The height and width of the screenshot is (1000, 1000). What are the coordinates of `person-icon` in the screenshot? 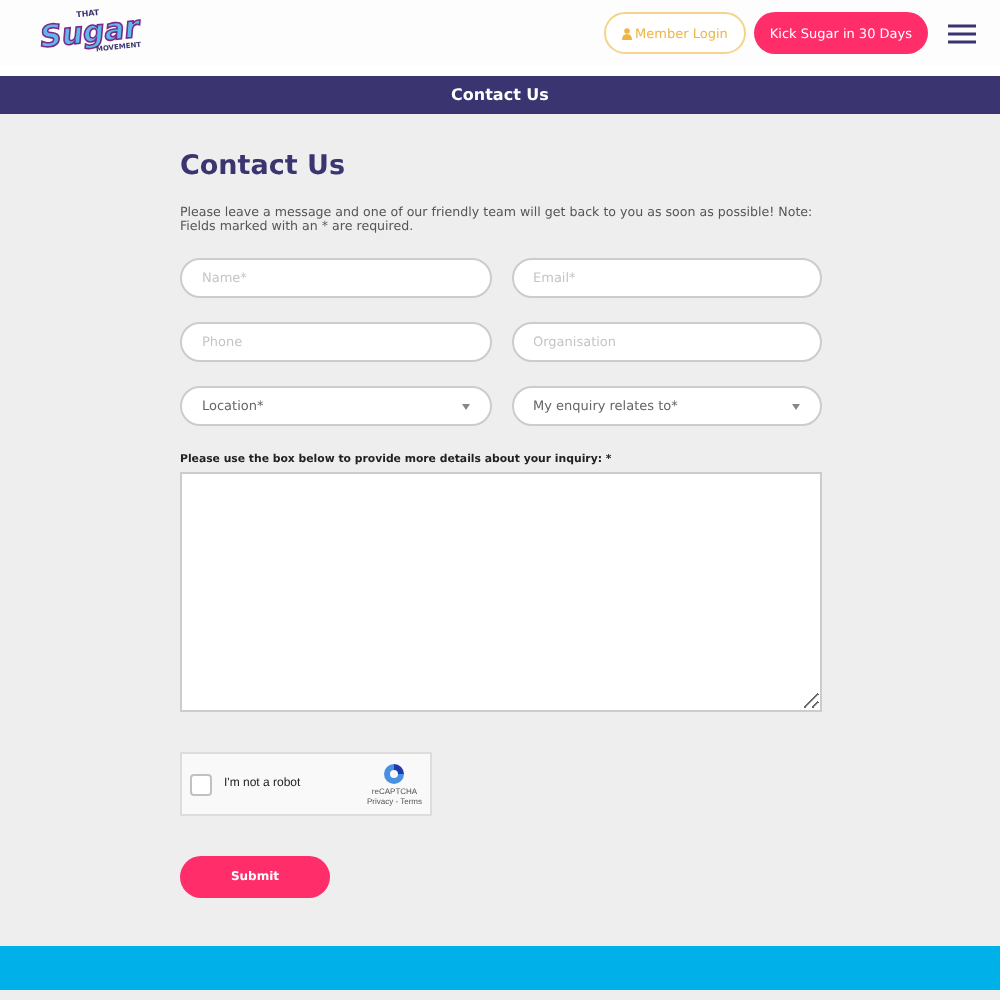 It's located at (626, 33).